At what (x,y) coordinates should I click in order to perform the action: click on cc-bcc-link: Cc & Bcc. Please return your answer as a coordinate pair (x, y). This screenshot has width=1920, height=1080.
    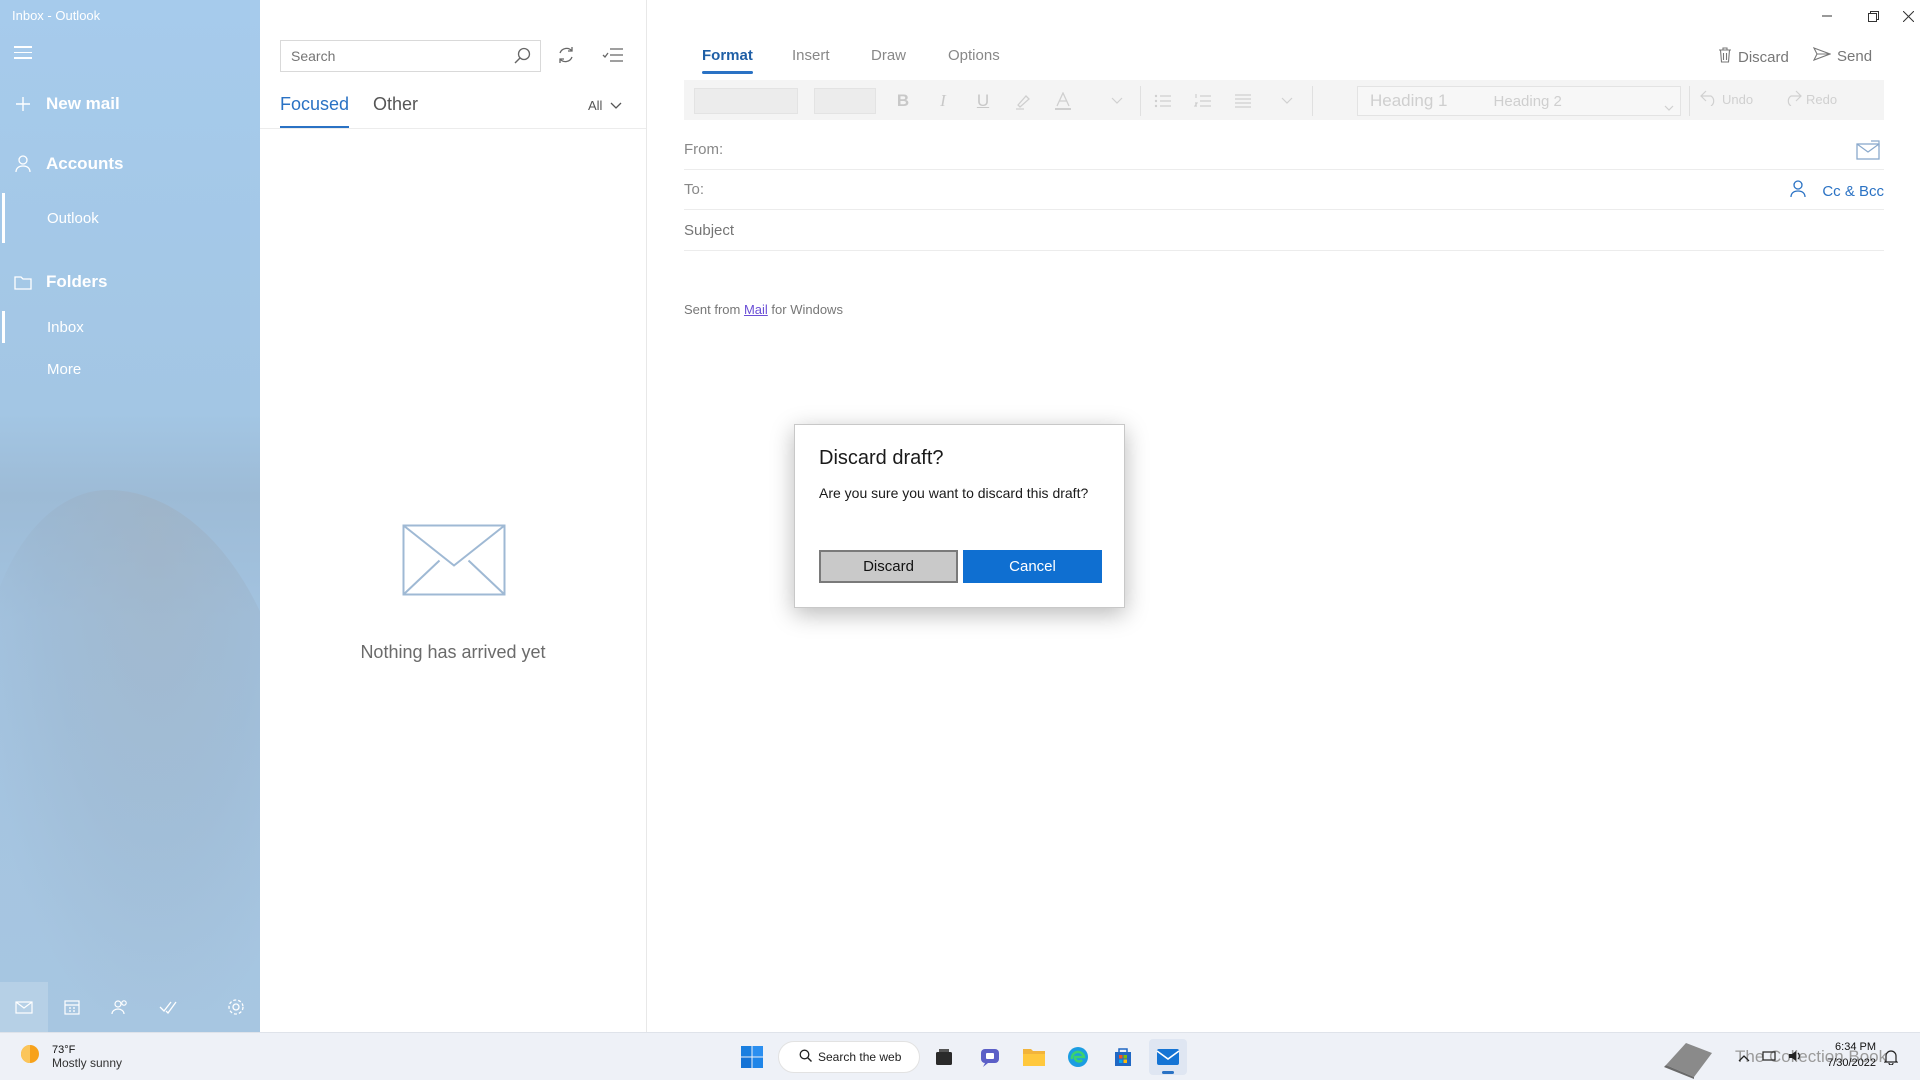
    Looking at the image, I should click on (1853, 191).